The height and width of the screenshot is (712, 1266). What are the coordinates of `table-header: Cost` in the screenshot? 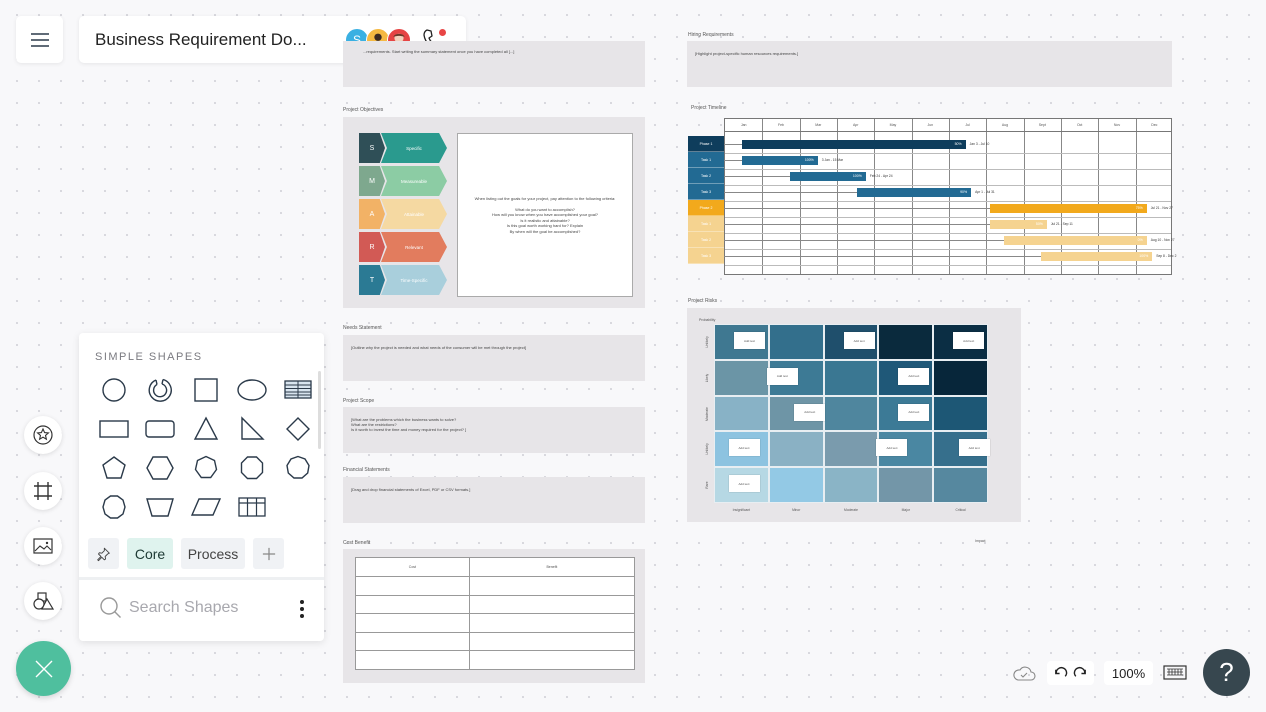 It's located at (412, 567).